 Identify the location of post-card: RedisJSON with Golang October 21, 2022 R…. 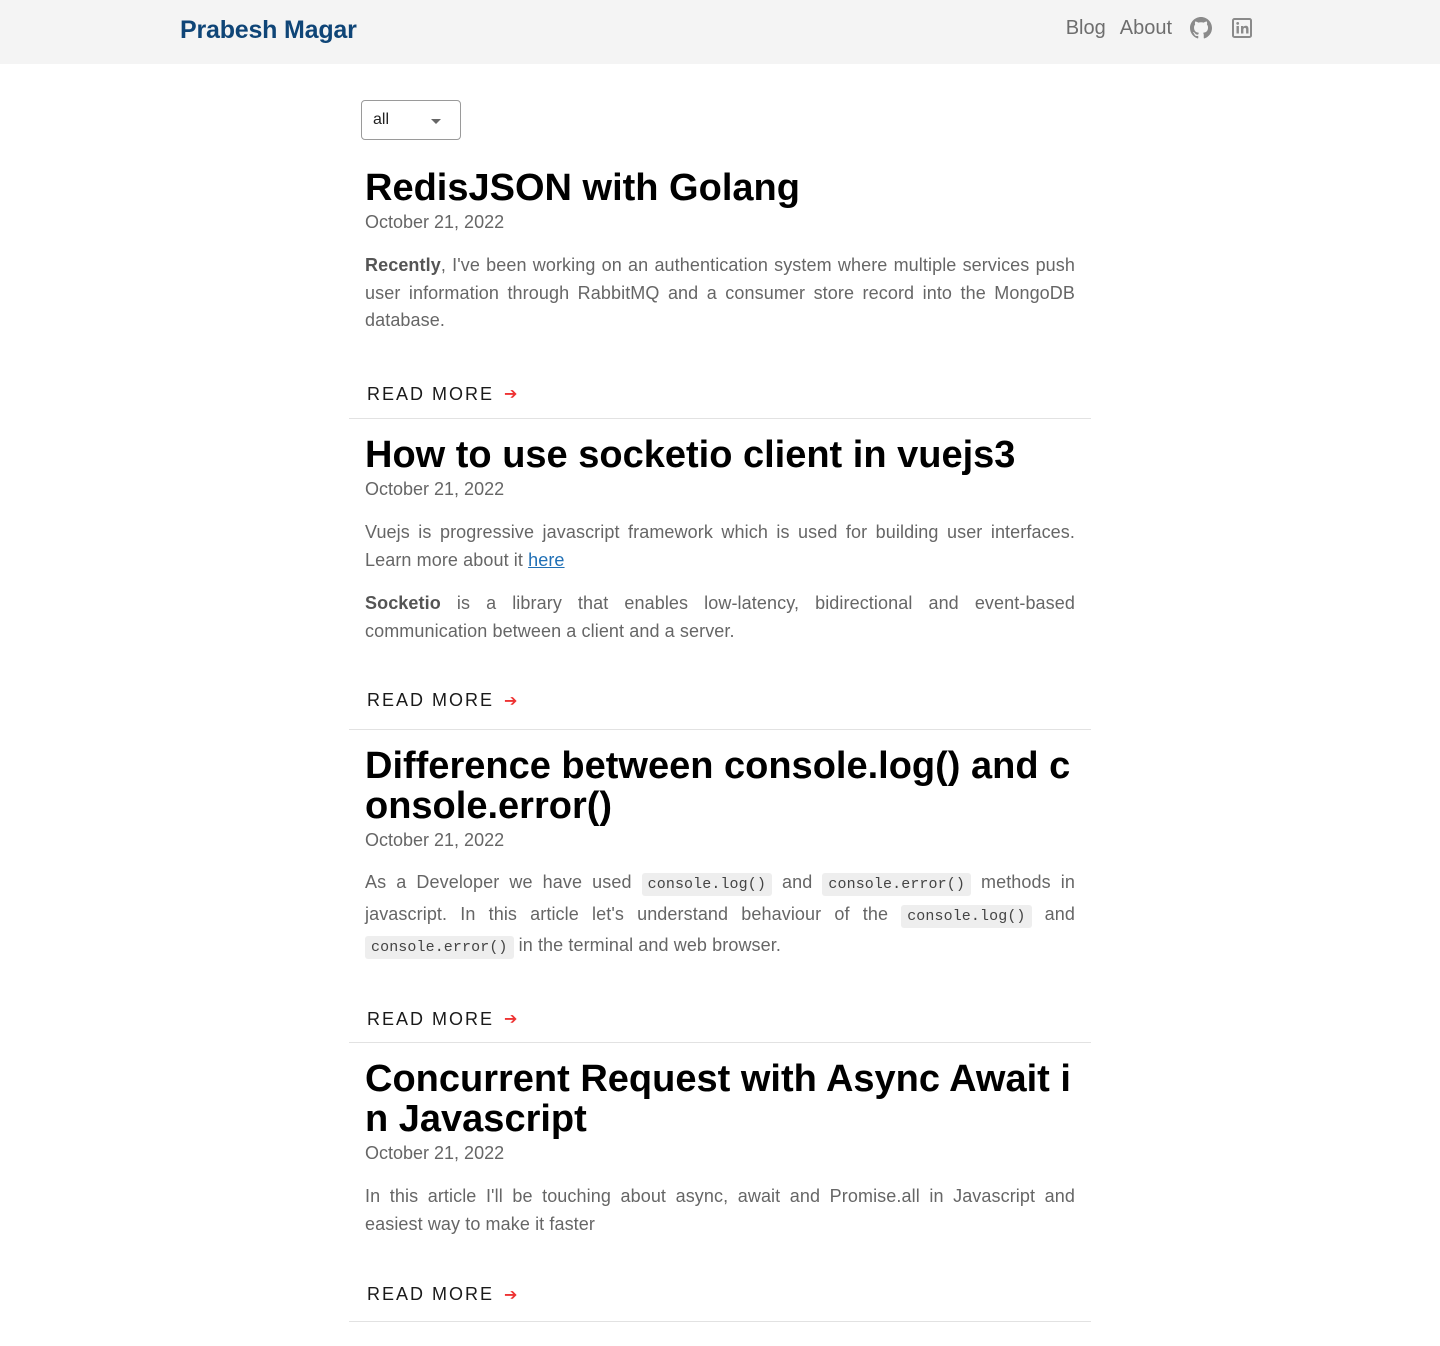
(720, 293).